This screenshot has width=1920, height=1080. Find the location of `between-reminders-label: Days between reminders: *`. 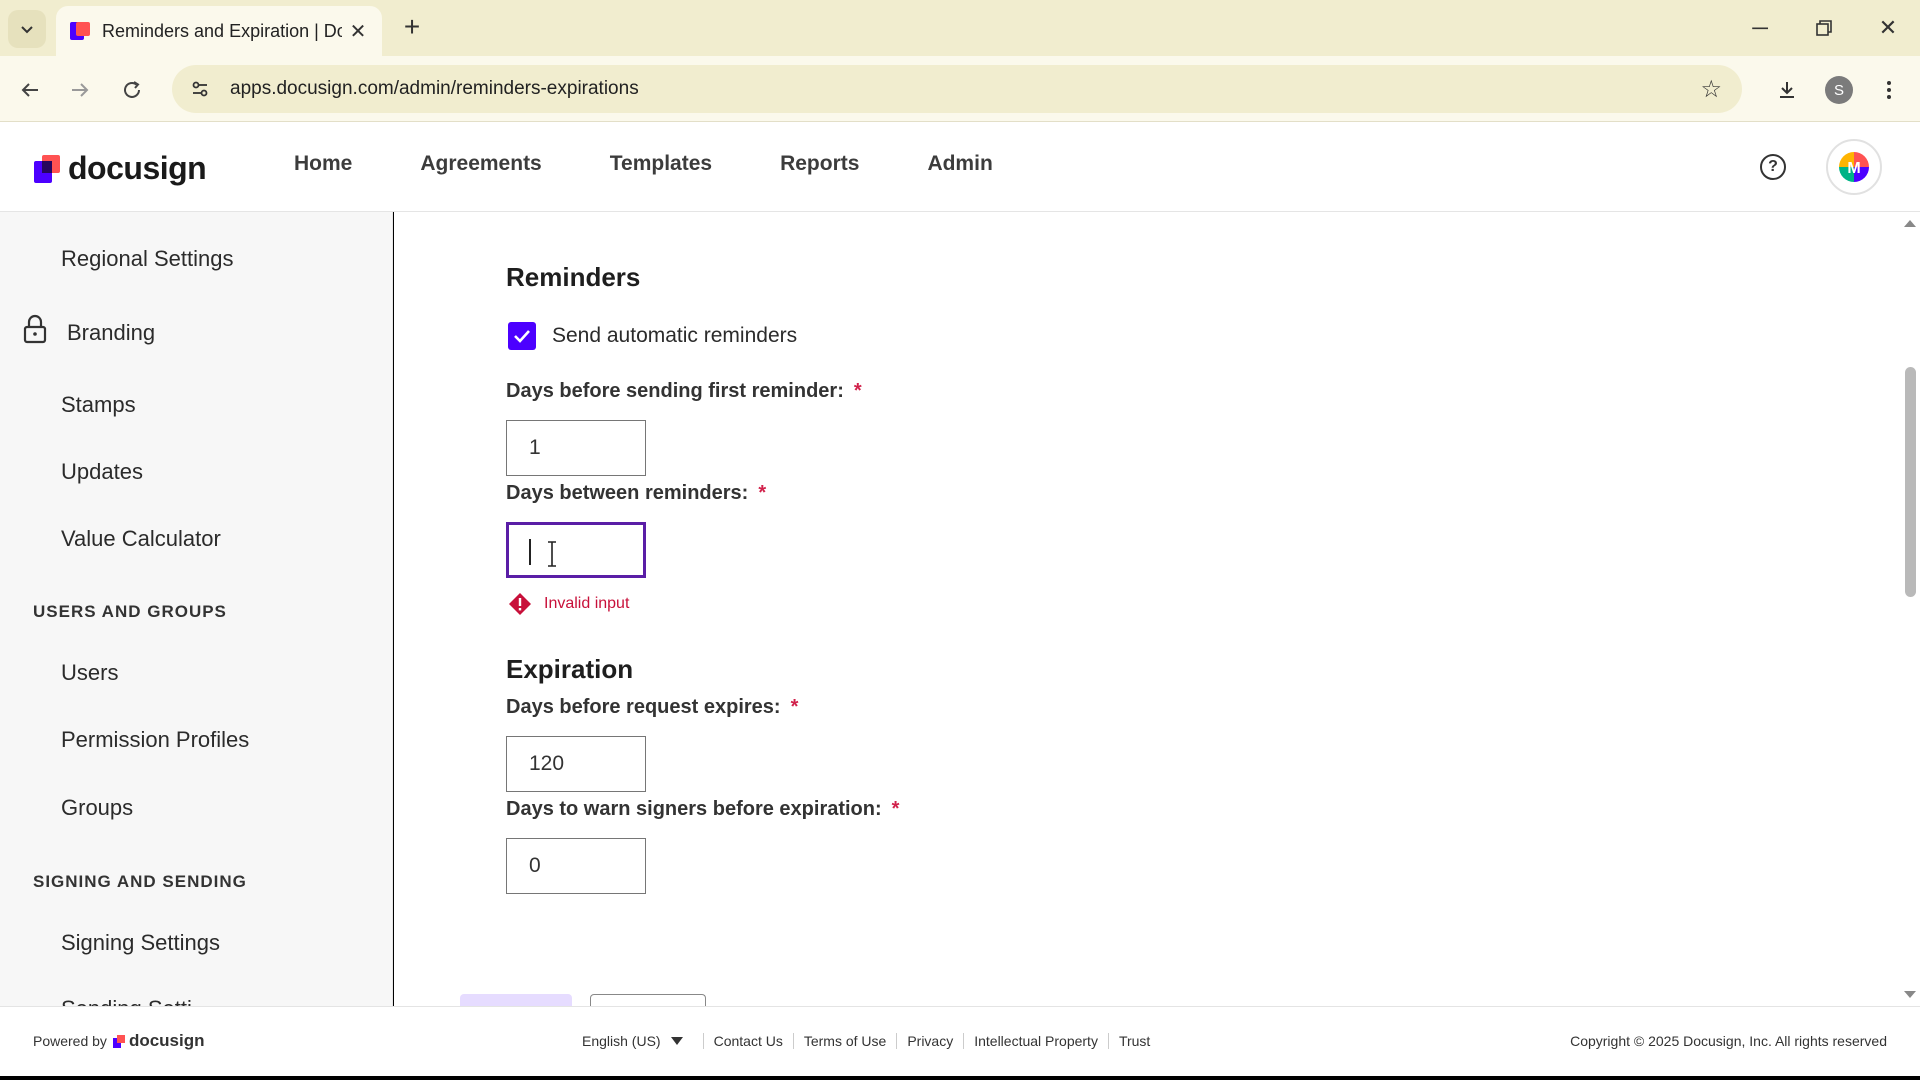

between-reminders-label: Days between reminders: * is located at coordinates (636, 493).